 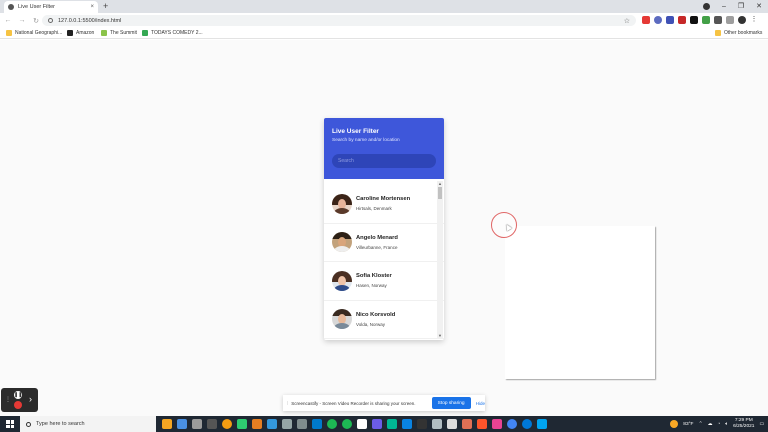 What do you see at coordinates (354, 424) in the screenshot?
I see `taskbar-apps` at bounding box center [354, 424].